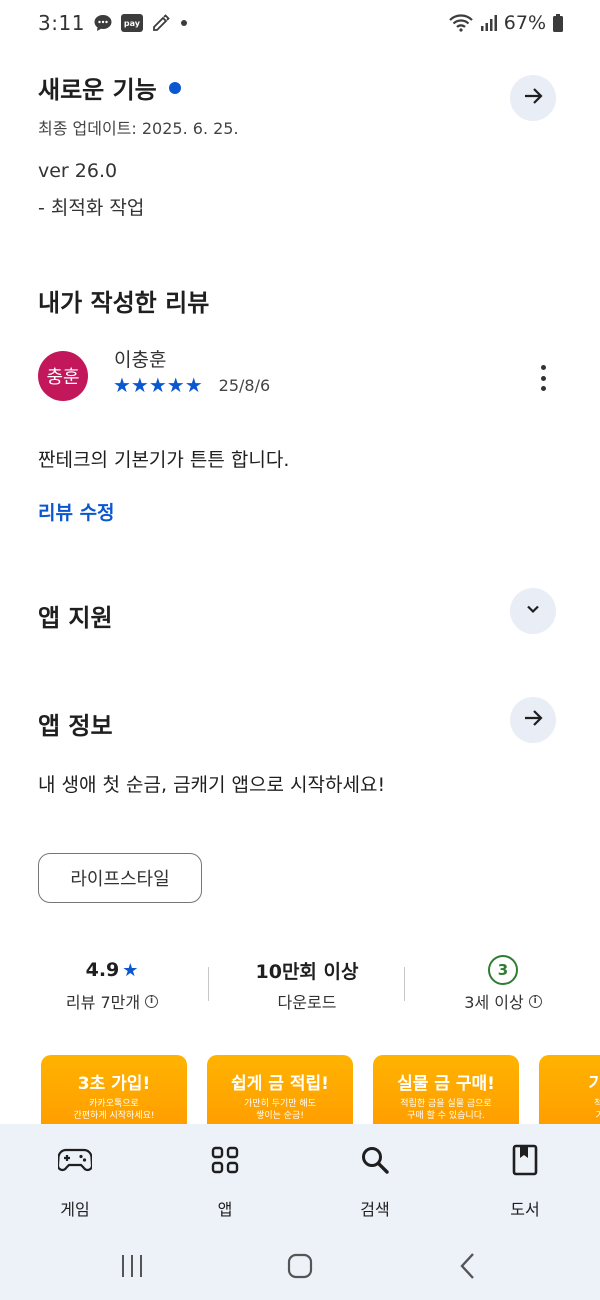  I want to click on age-badge-row: 3, so click(503, 970).